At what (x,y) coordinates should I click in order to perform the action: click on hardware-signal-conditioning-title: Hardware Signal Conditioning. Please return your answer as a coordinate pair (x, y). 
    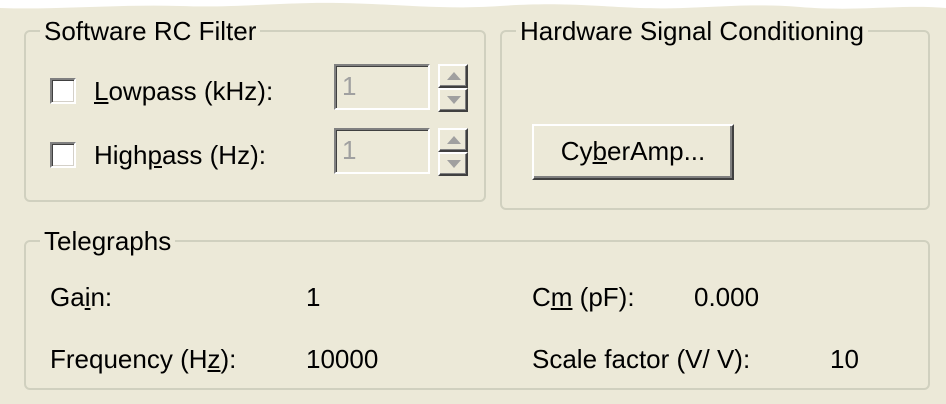
    Looking at the image, I should click on (692, 31).